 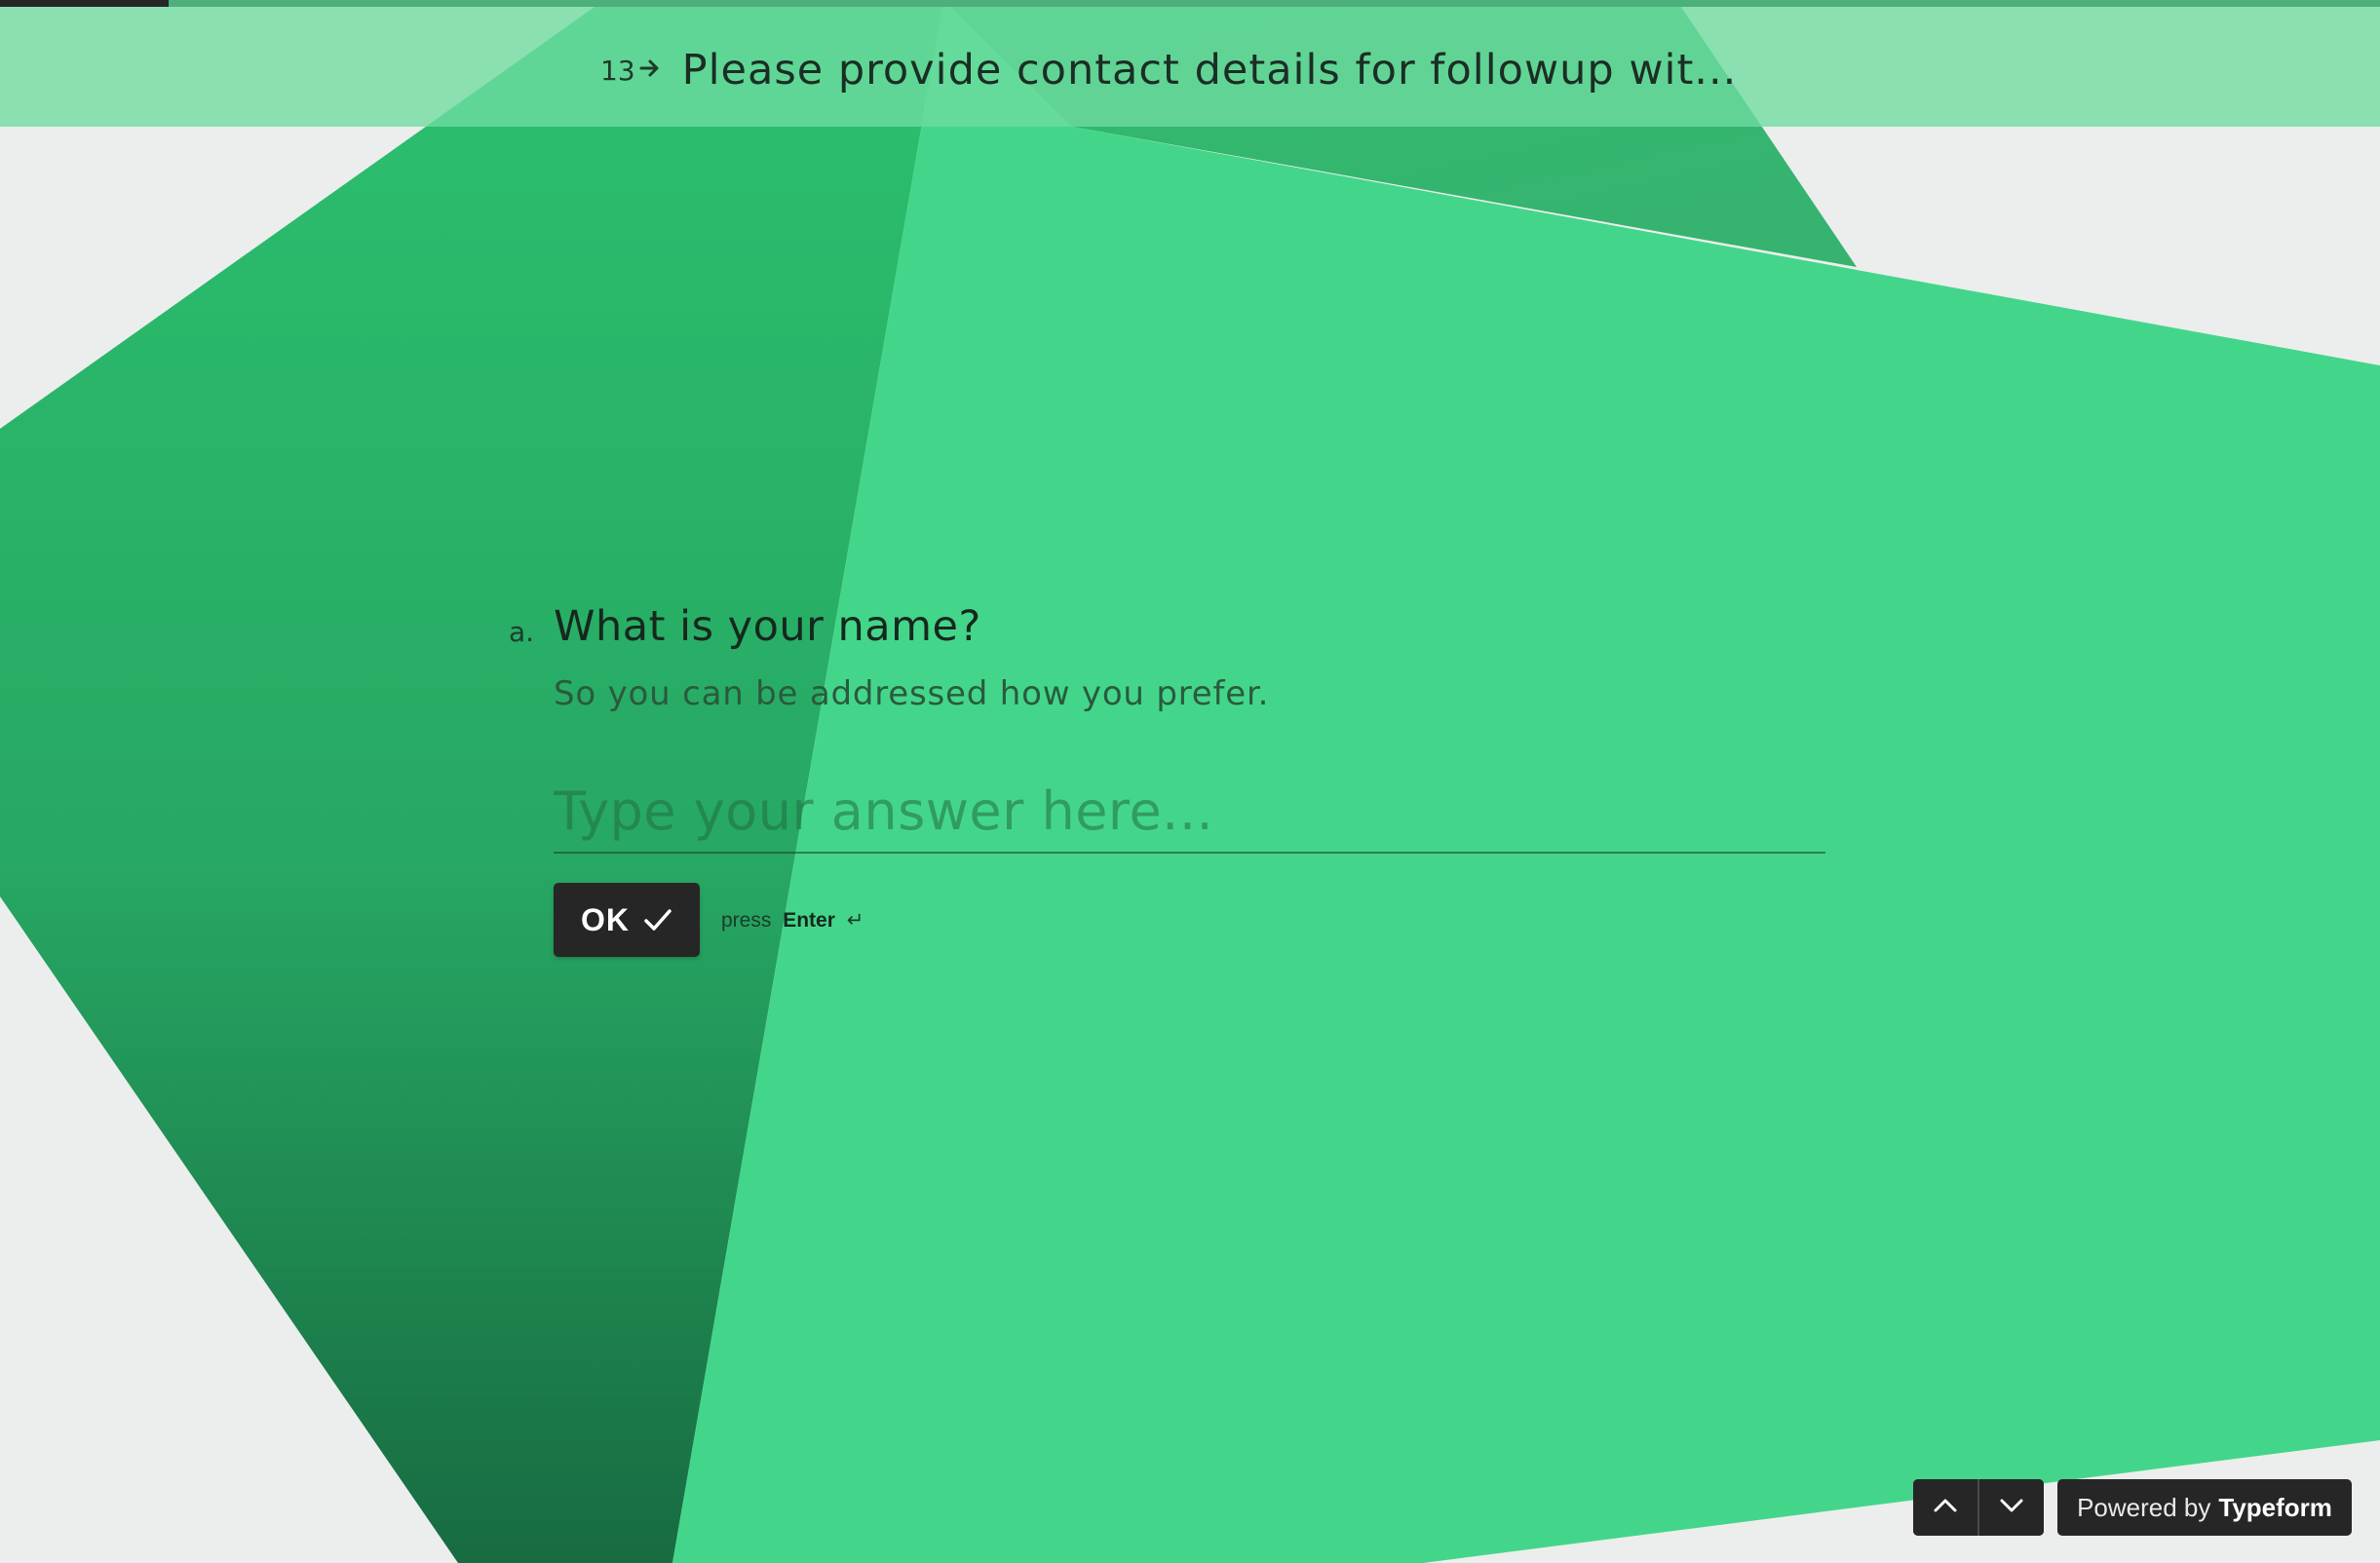 What do you see at coordinates (2144, 1507) in the screenshot?
I see `powered-by-prefix: Powered by` at bounding box center [2144, 1507].